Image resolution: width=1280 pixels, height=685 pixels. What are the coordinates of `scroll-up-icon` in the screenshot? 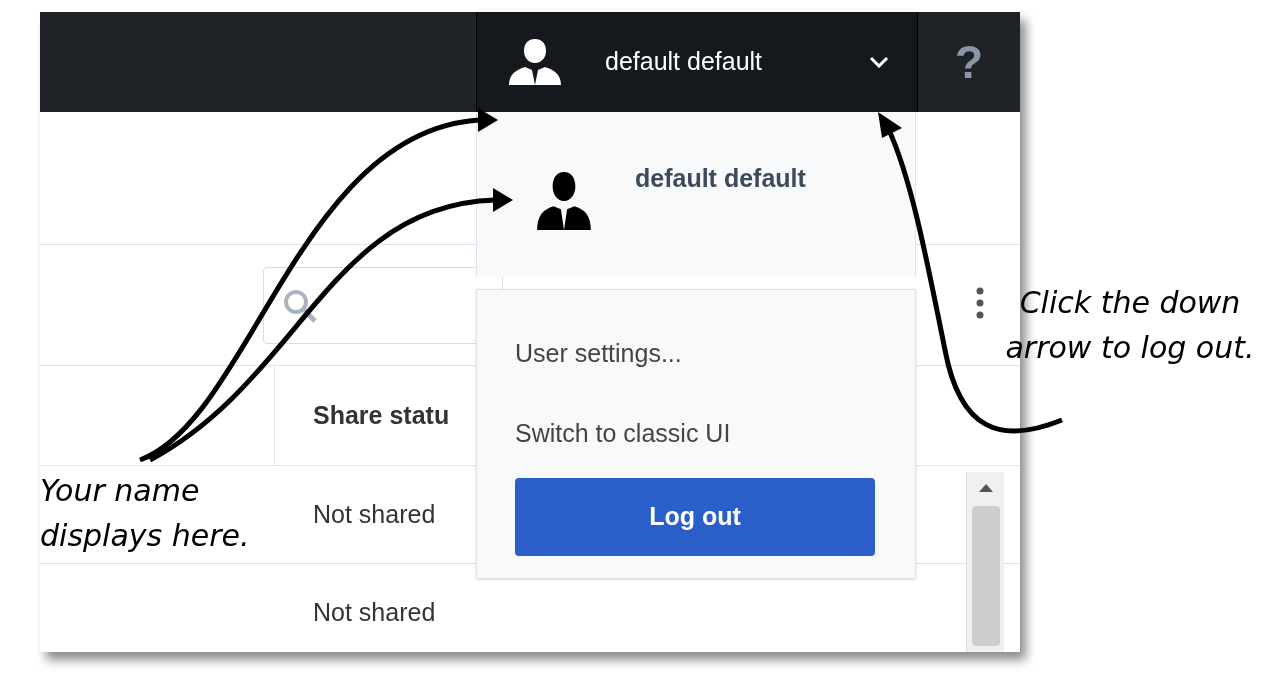 It's located at (985, 488).